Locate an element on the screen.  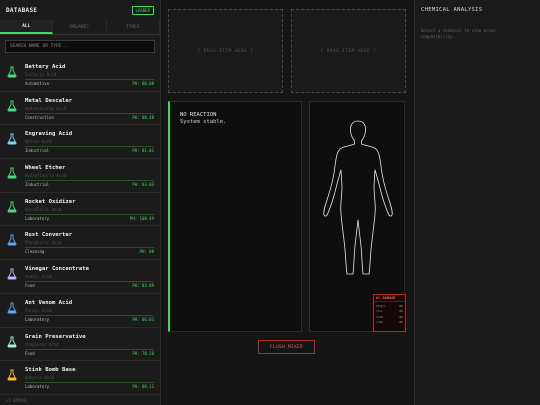
analysis-title: CHEMICAL ANALYSIS is located at coordinates (452, 10).